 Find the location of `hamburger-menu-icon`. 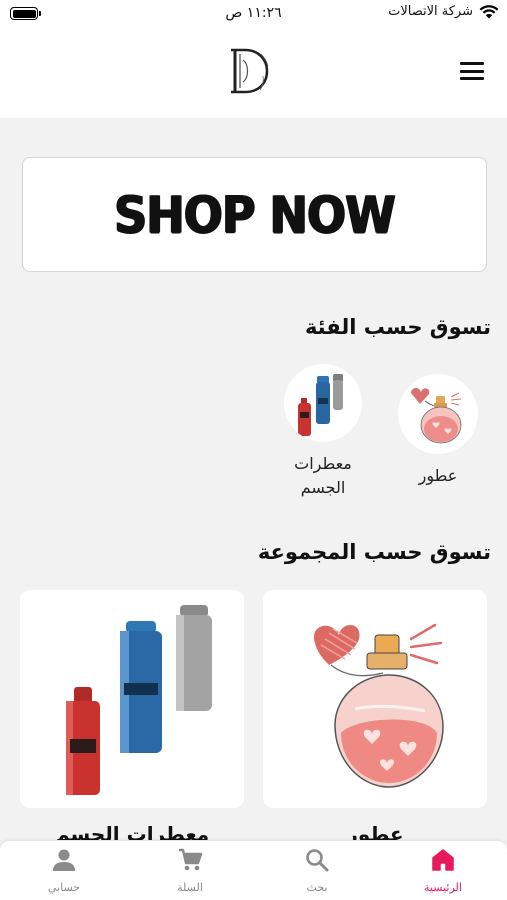

hamburger-menu-icon is located at coordinates (472, 71).